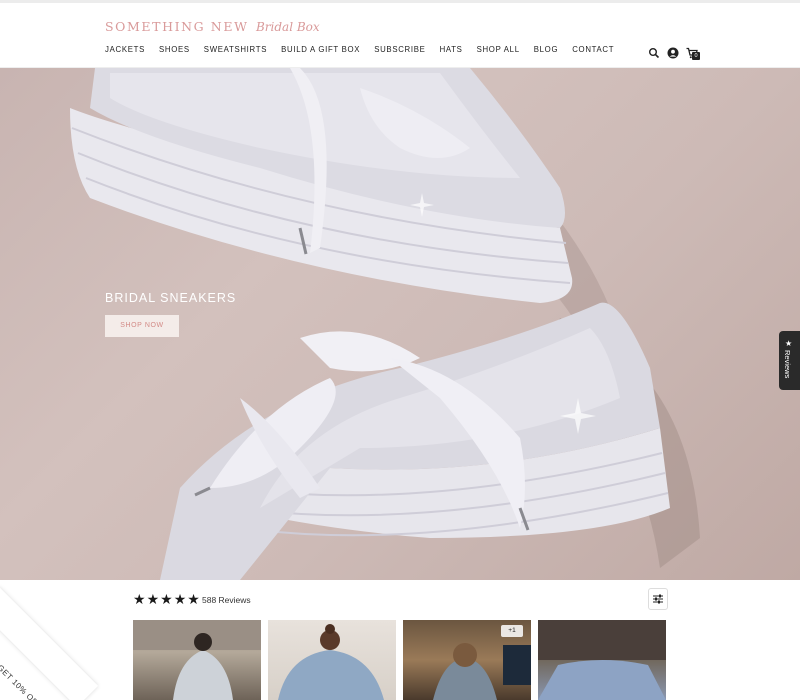 The height and width of the screenshot is (700, 800). I want to click on nav-item-sweatshirts: SWEATSHIRTS, so click(235, 49).